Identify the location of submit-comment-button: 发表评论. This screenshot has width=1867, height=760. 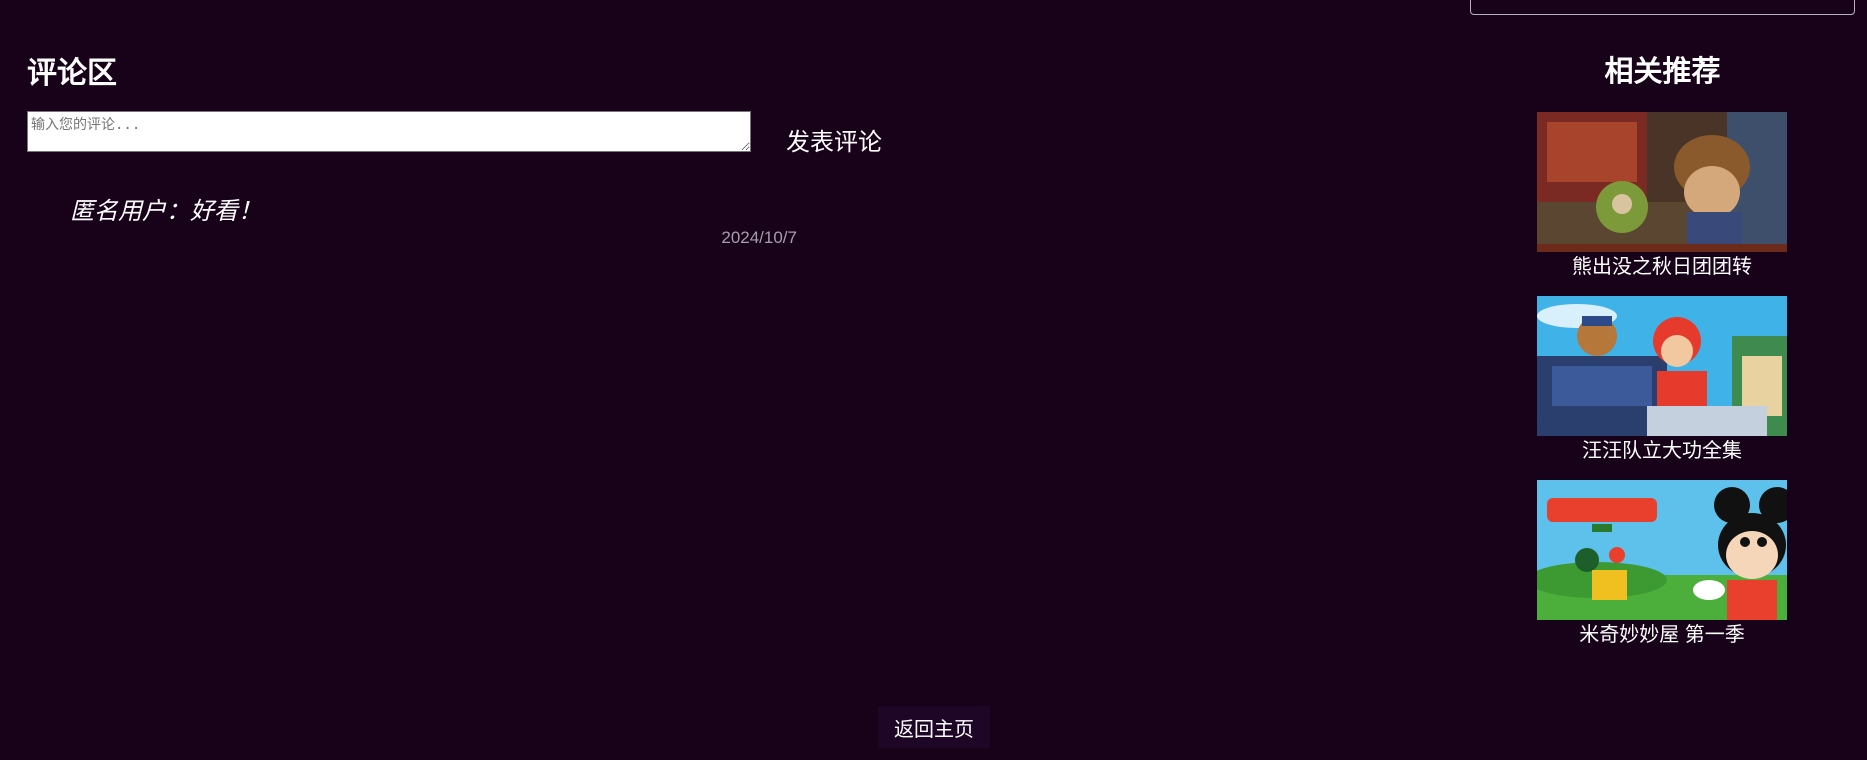
(834, 143).